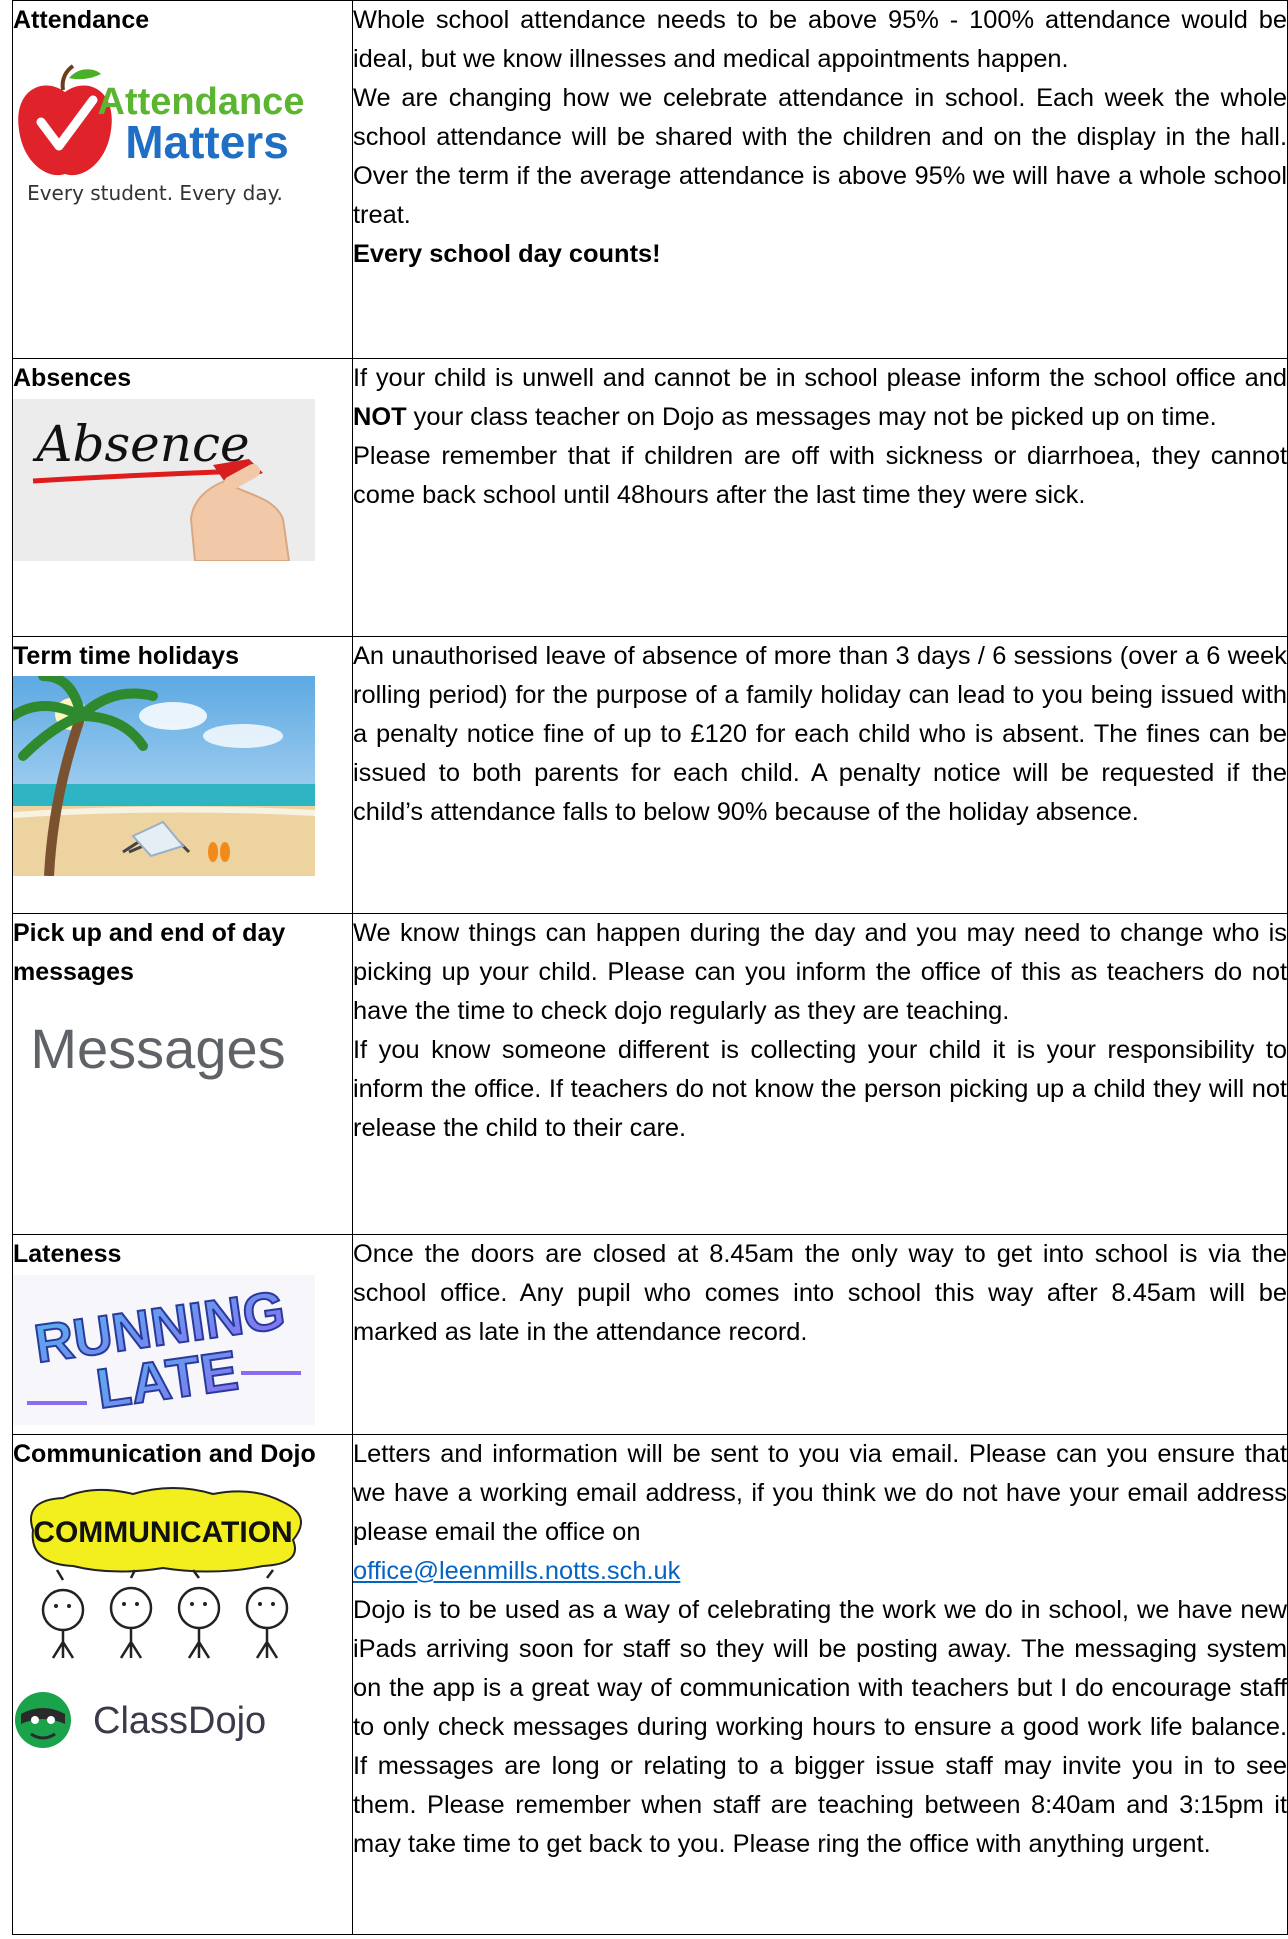 The image size is (1288, 1939). I want to click on communication-image: COMMUNICATION, so click(164, 1570).